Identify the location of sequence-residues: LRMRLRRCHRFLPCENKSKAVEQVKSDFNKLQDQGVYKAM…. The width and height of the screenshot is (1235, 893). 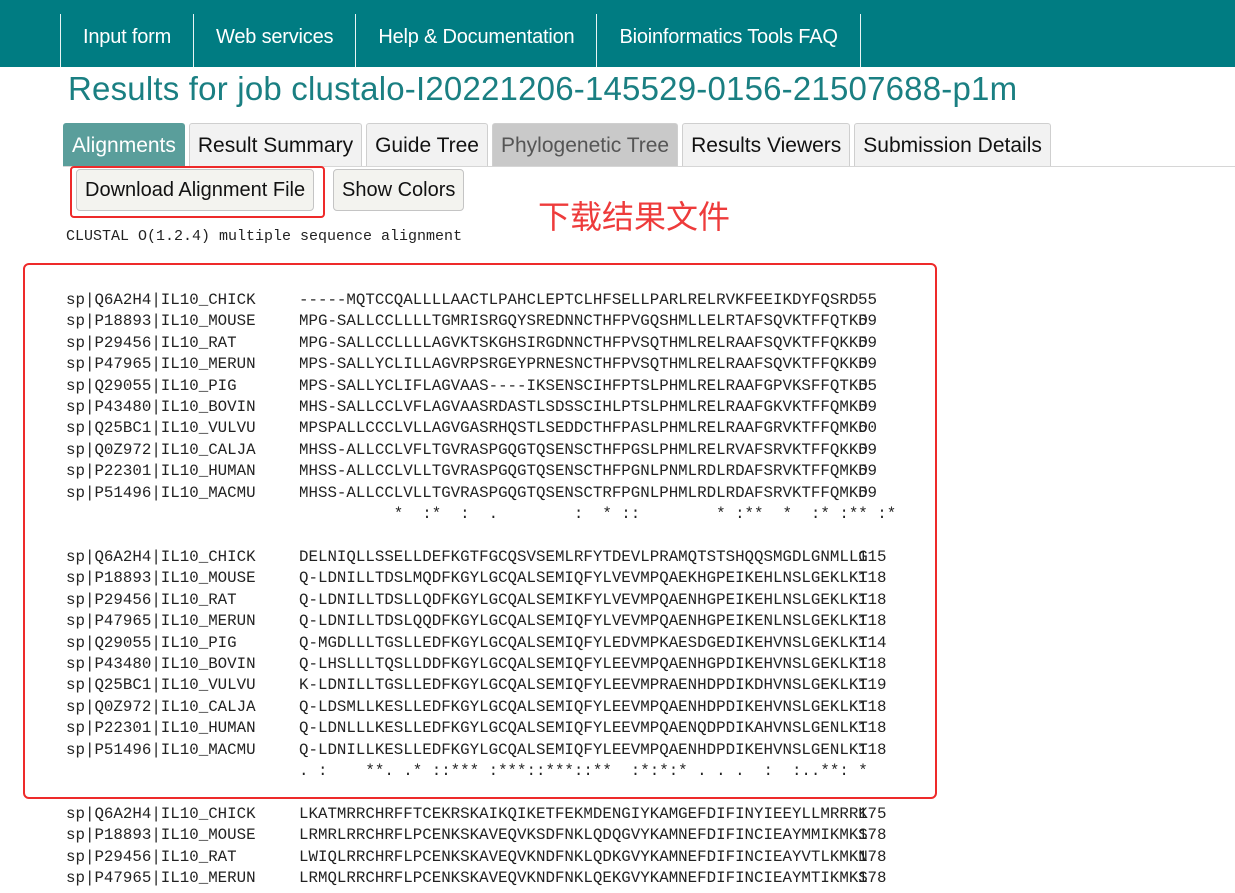
(583, 835).